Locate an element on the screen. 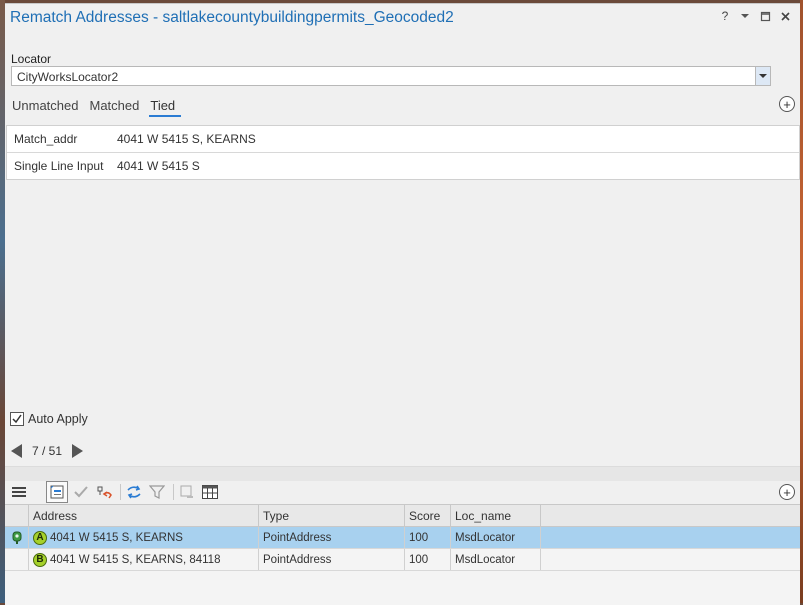 This screenshot has width=803, height=605. help-button: ? is located at coordinates (725, 16).